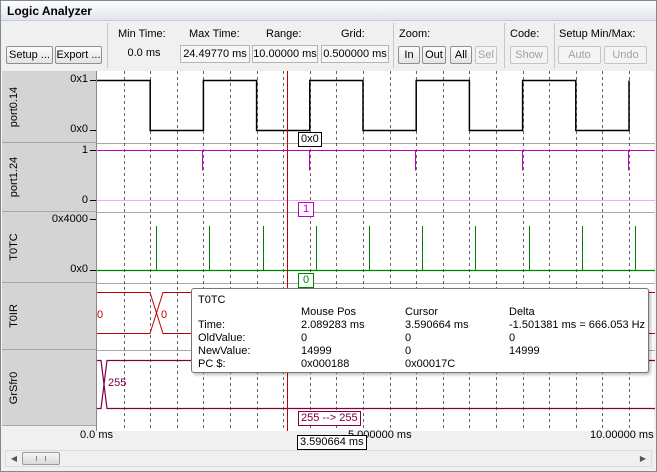 Image resolution: width=657 pixels, height=472 pixels. I want to click on tooltip-pc-cursor: 0x00017C, so click(430, 364).